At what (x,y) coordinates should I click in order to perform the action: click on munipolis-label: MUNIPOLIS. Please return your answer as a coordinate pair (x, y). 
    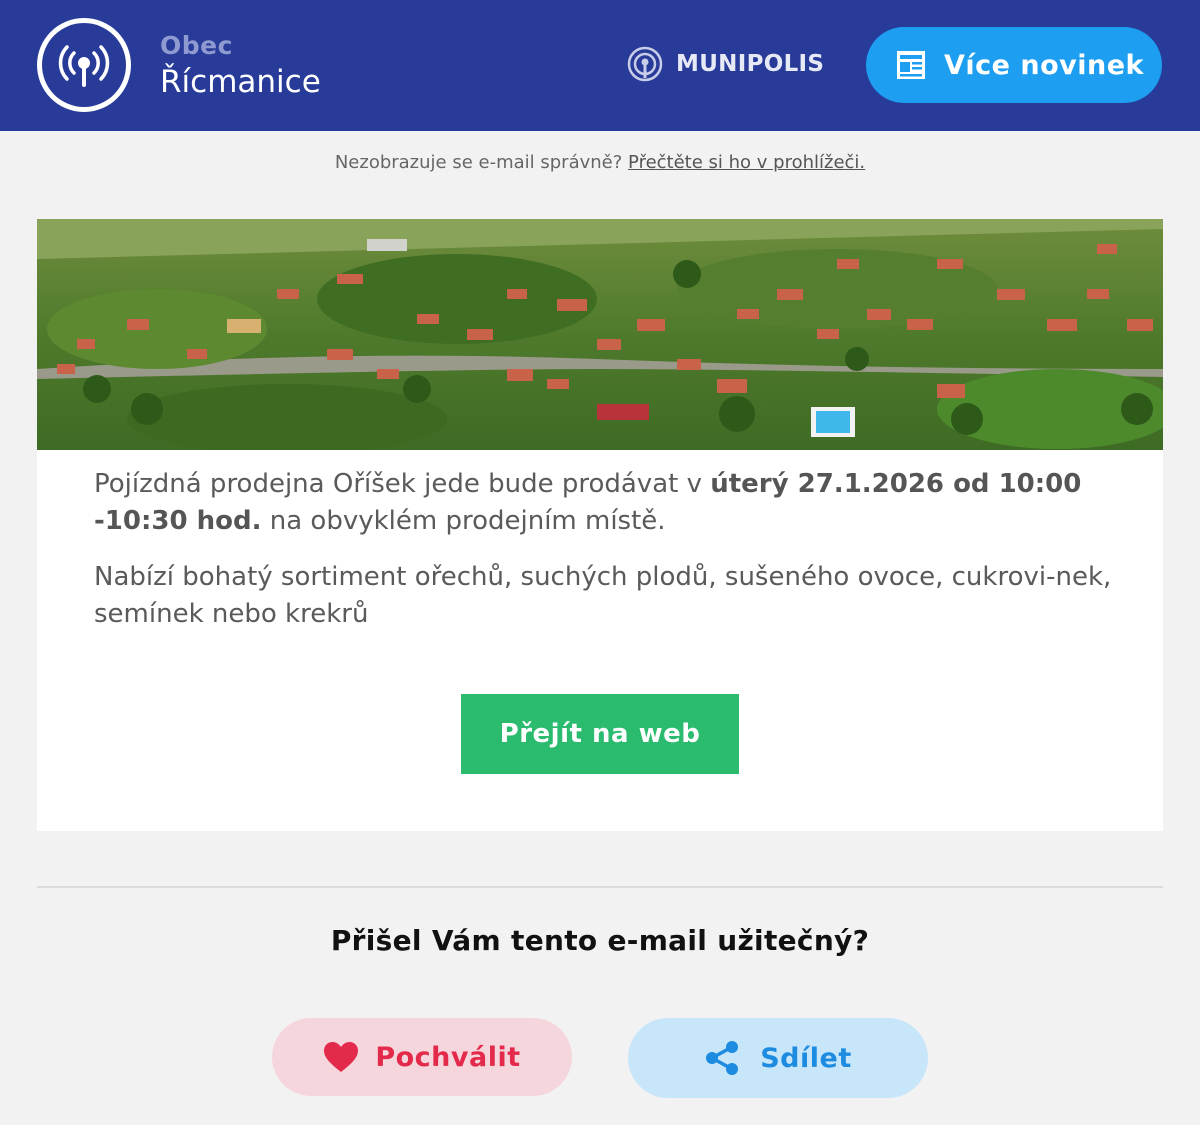
    Looking at the image, I should click on (750, 64).